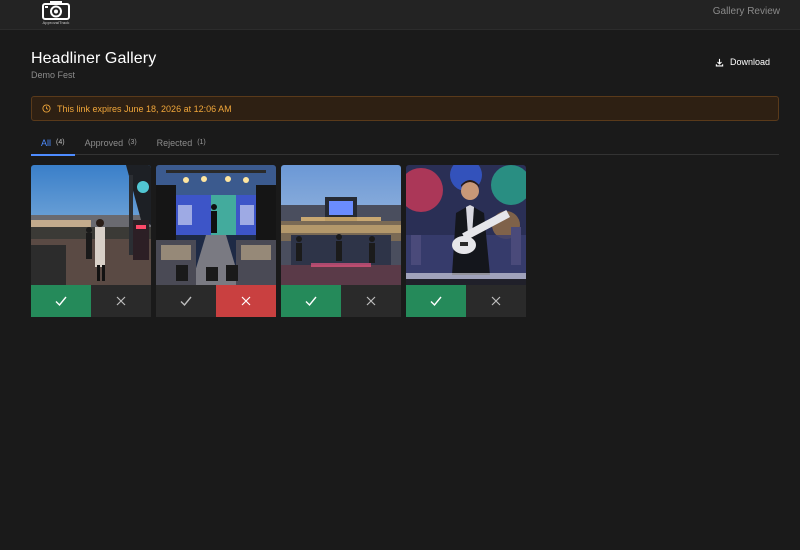 The image size is (800, 550). I want to click on tab-count: (4), so click(60, 142).